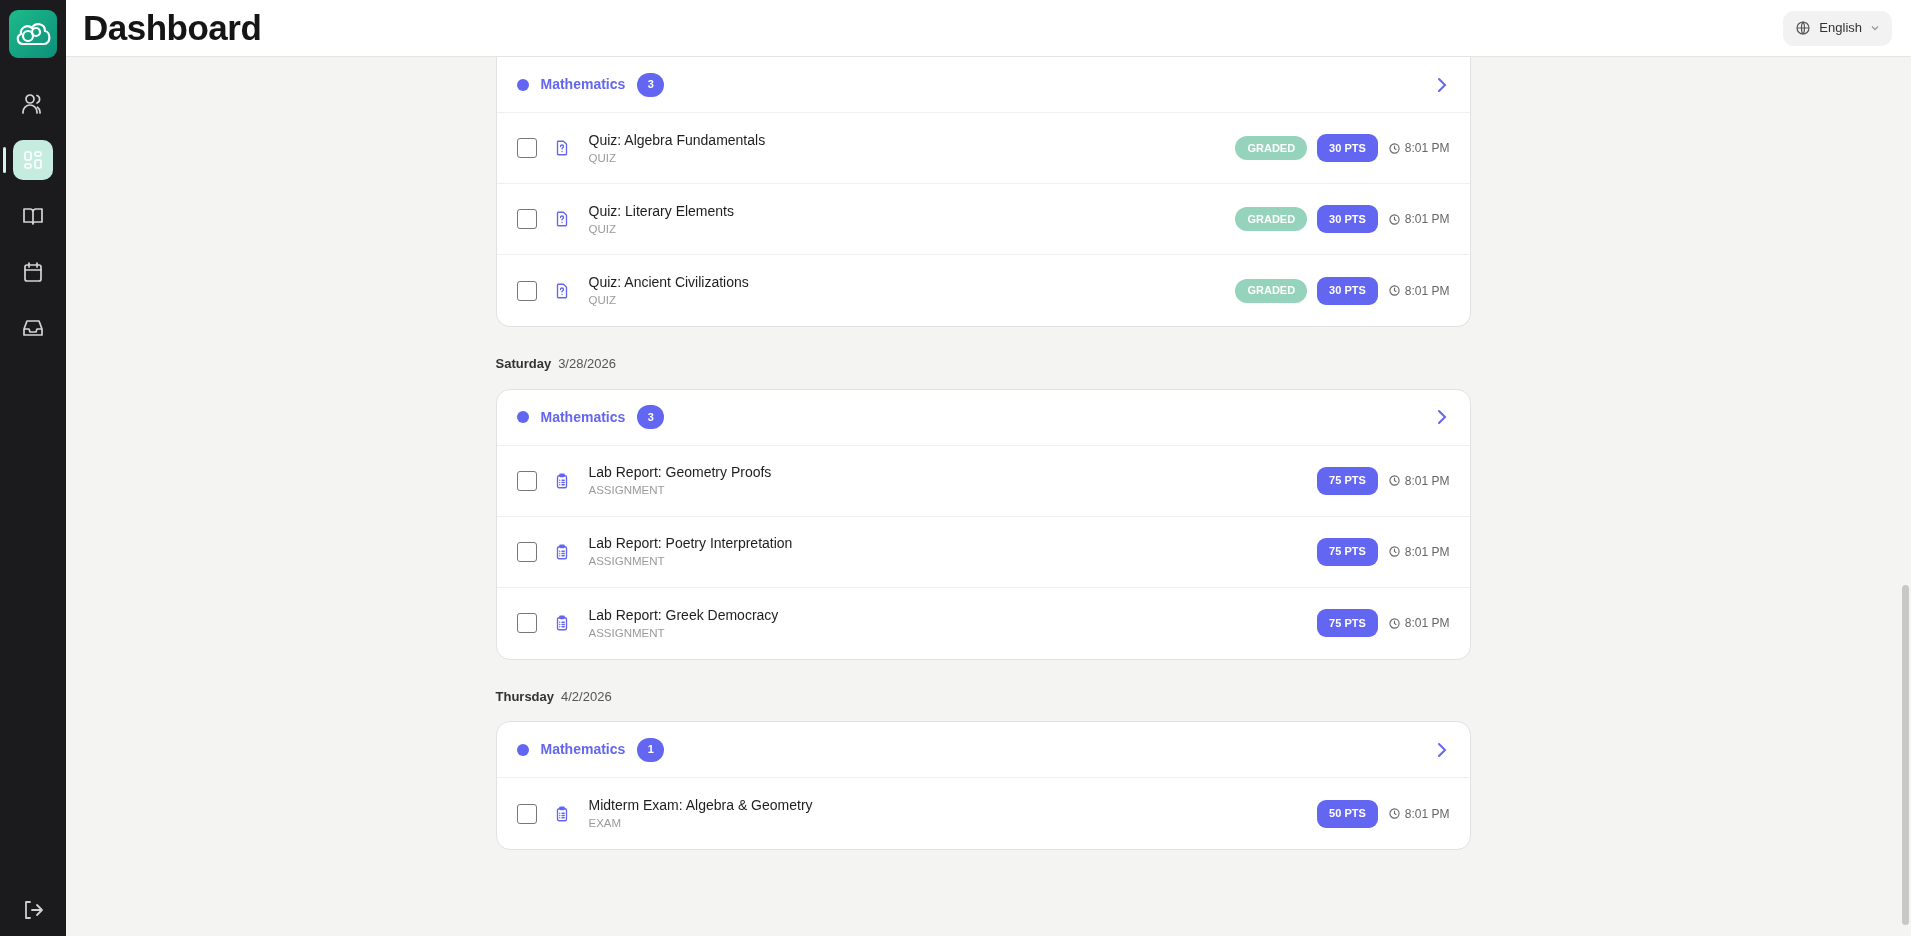 This screenshot has width=1911, height=936. Describe the element at coordinates (1803, 28) in the screenshot. I see `globe-icon` at that location.